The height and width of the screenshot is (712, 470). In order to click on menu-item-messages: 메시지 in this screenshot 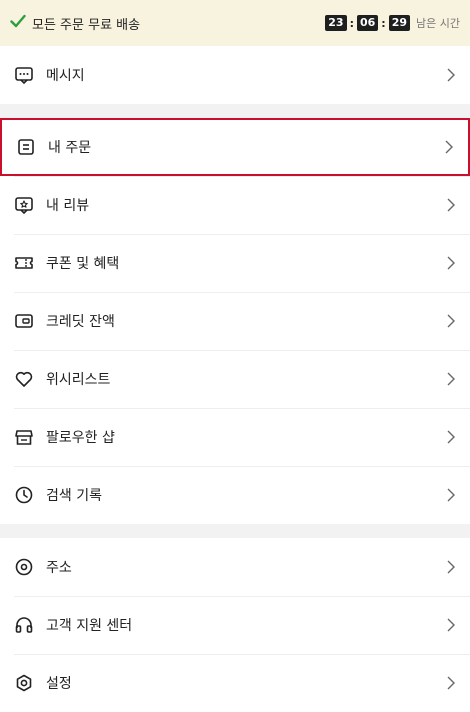, I will do `click(235, 75)`.